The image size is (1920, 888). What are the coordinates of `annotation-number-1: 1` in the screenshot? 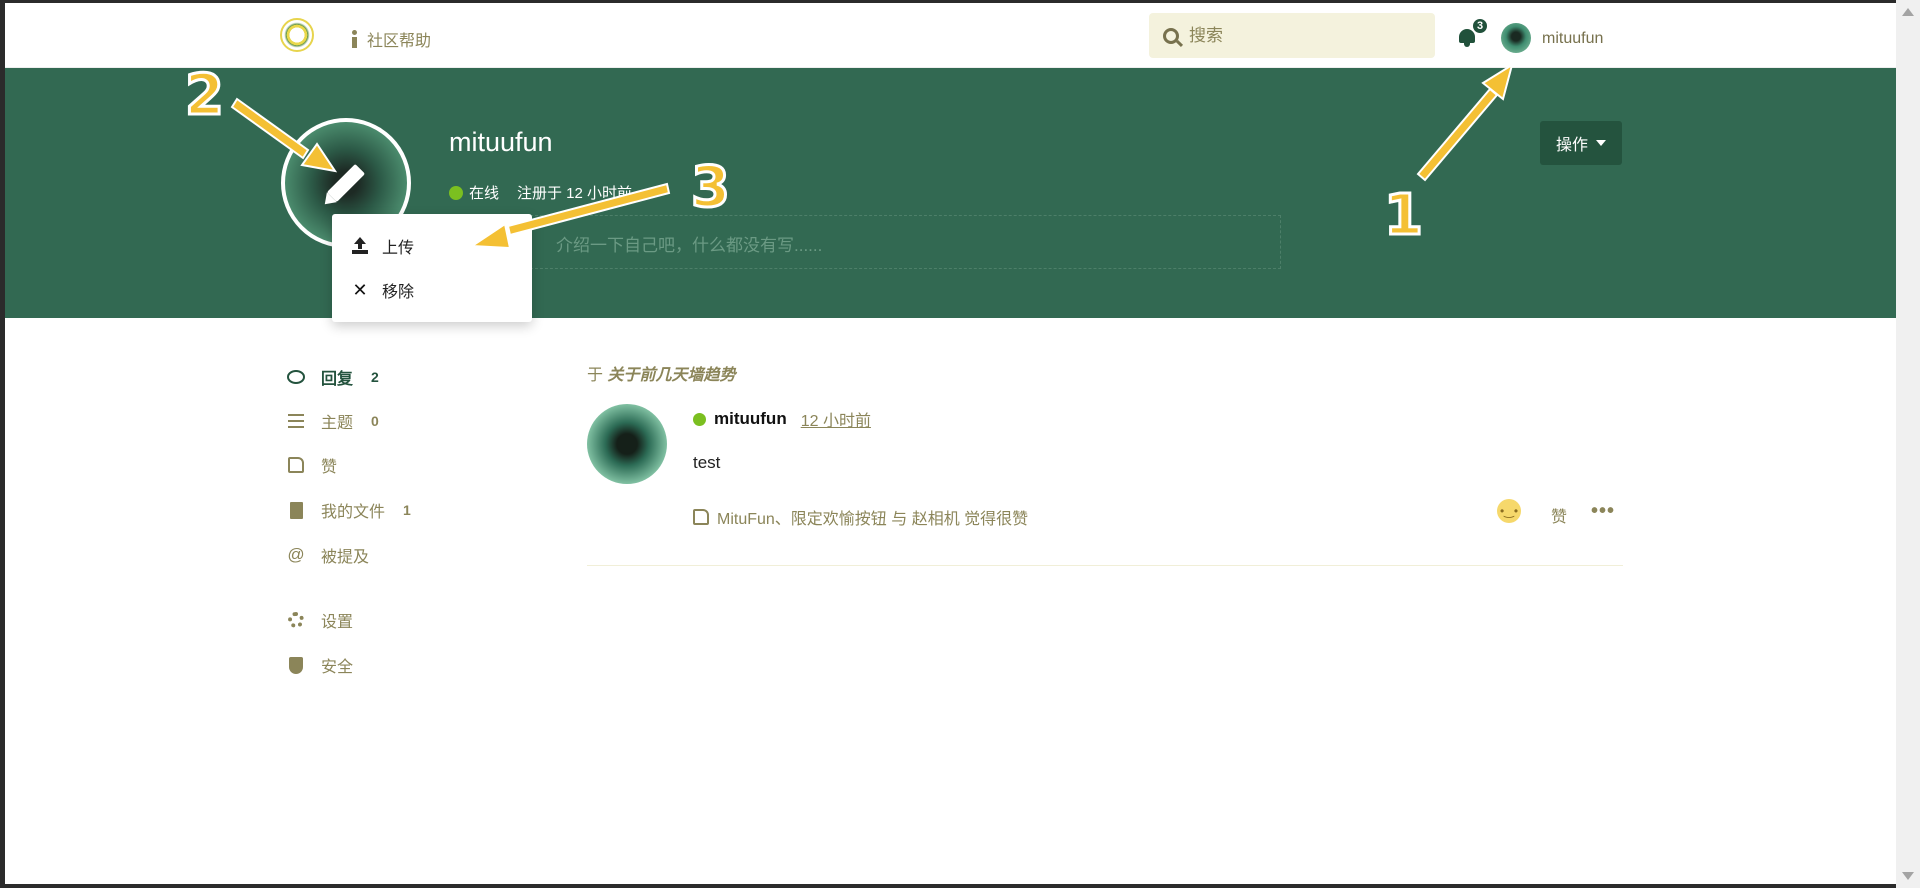 It's located at (1404, 216).